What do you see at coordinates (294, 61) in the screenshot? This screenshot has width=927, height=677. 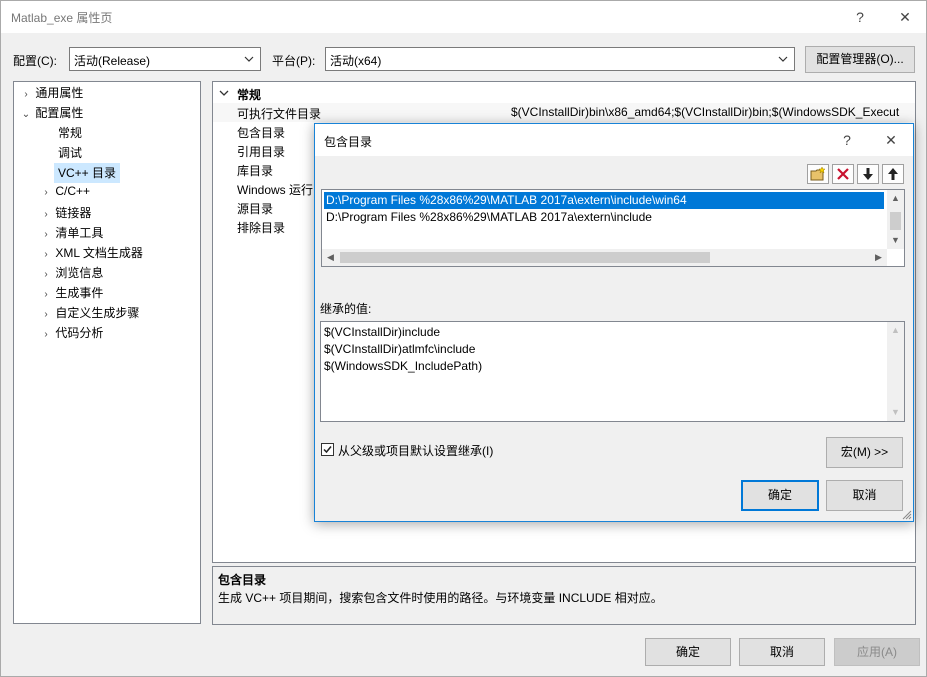 I see `platform-label: 平台(P):` at bounding box center [294, 61].